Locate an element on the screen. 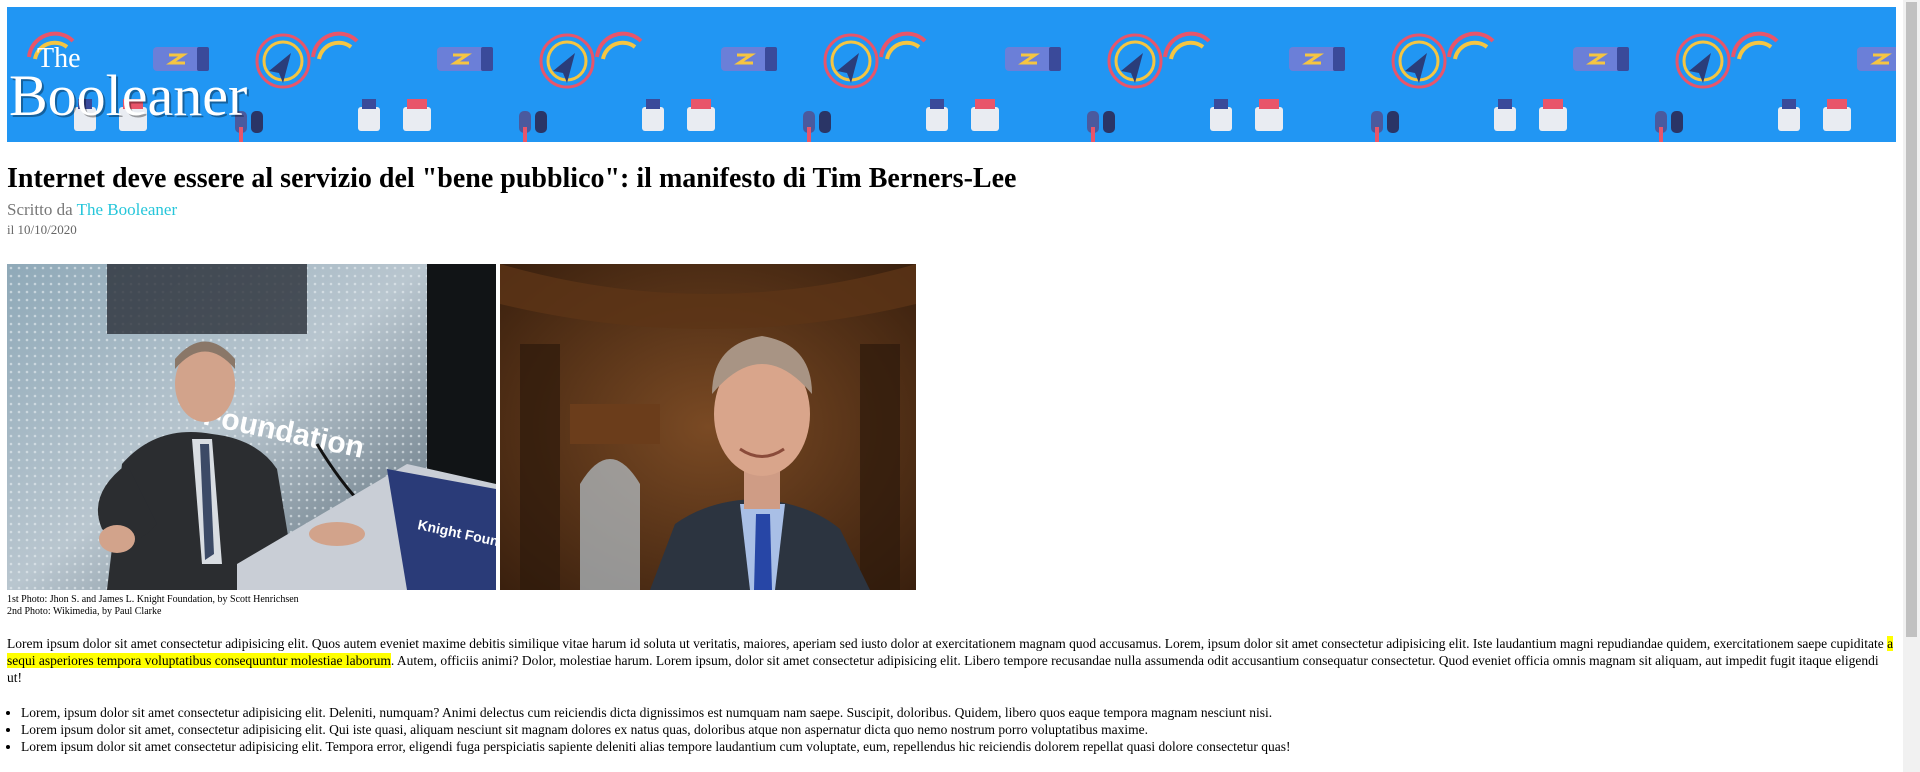 The height and width of the screenshot is (772, 1920). author-link: The Booleaner is located at coordinates (127, 209).